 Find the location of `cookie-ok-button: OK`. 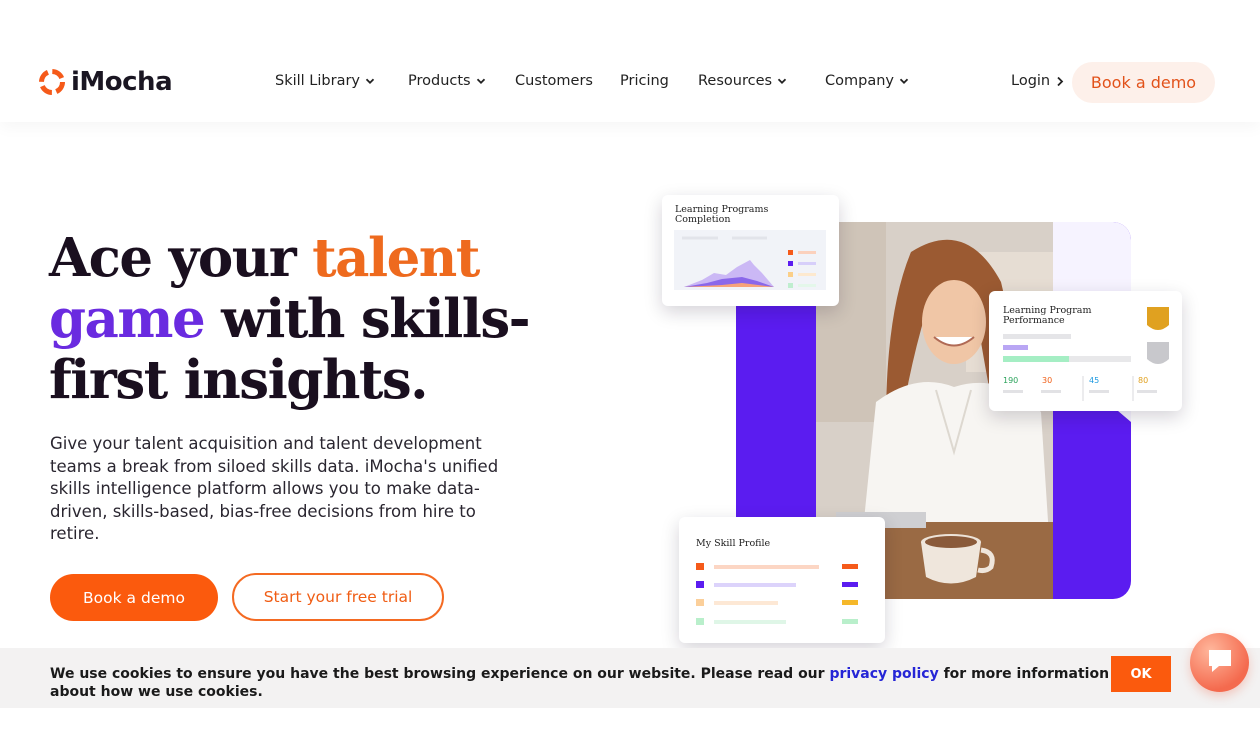

cookie-ok-button: OK is located at coordinates (1141, 674).